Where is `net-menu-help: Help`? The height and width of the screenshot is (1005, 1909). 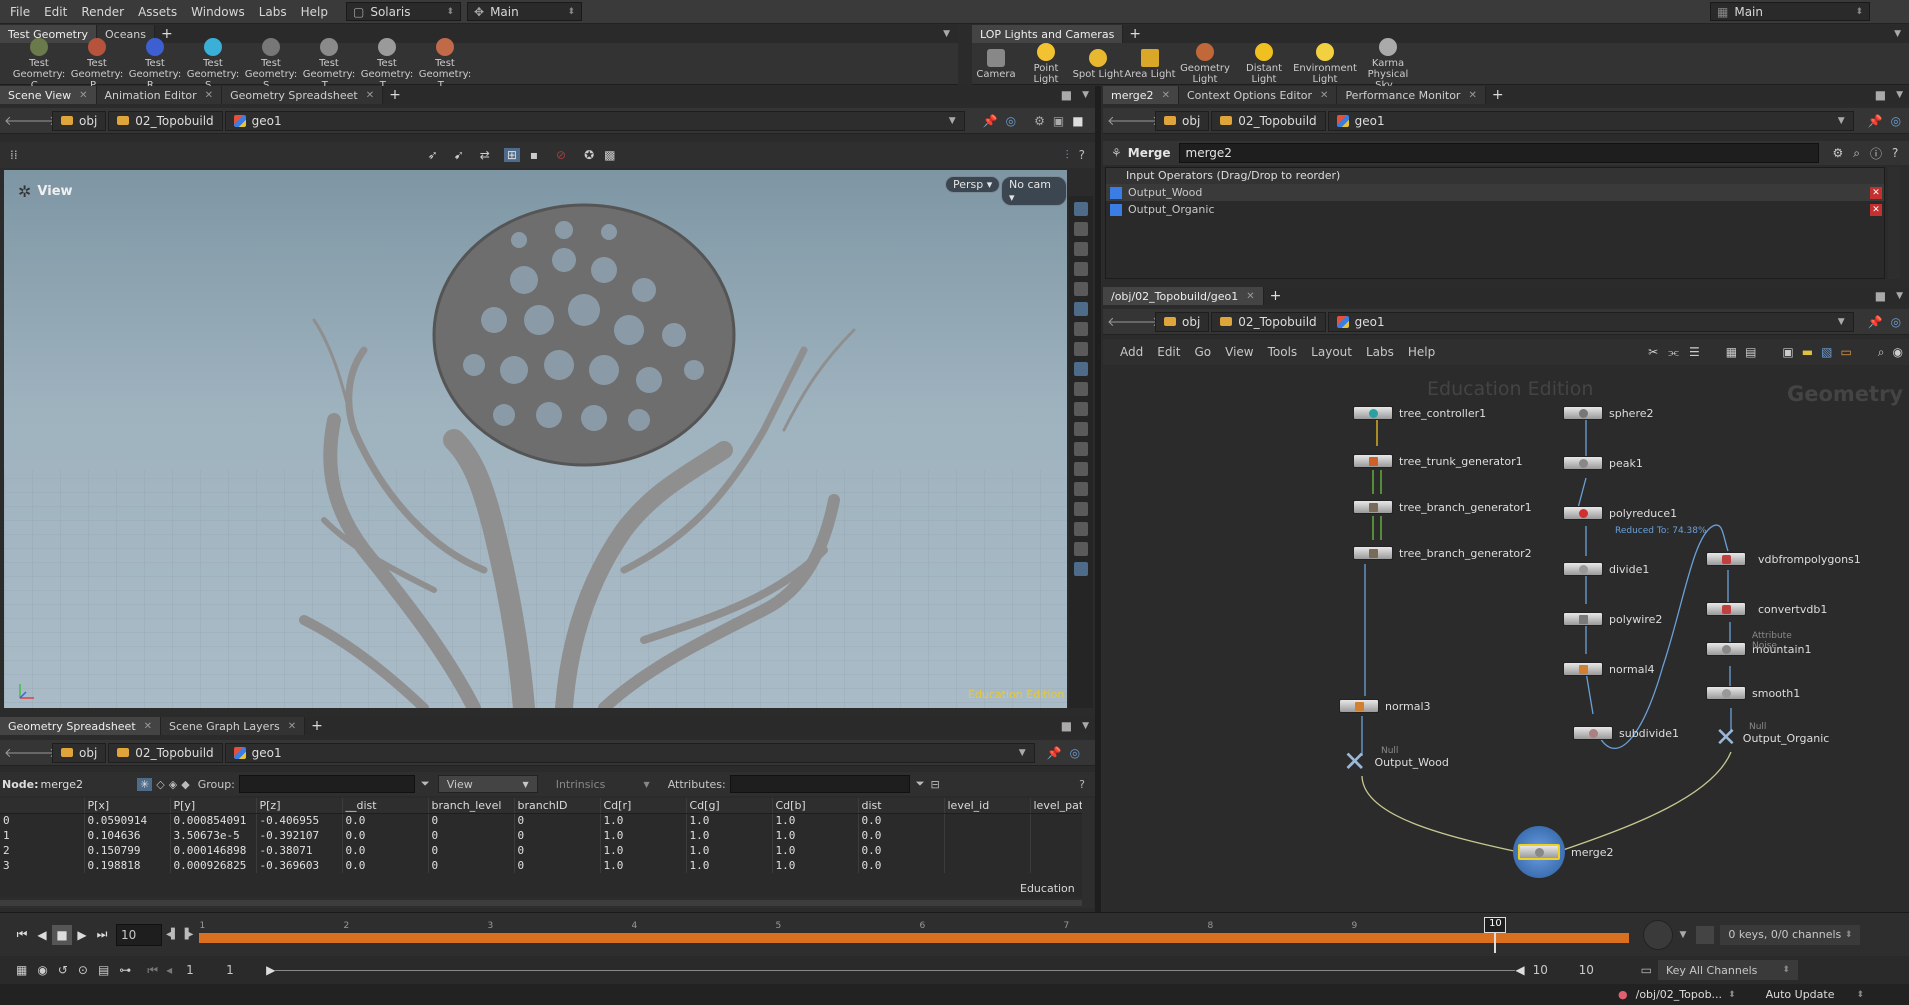 net-menu-help: Help is located at coordinates (1421, 352).